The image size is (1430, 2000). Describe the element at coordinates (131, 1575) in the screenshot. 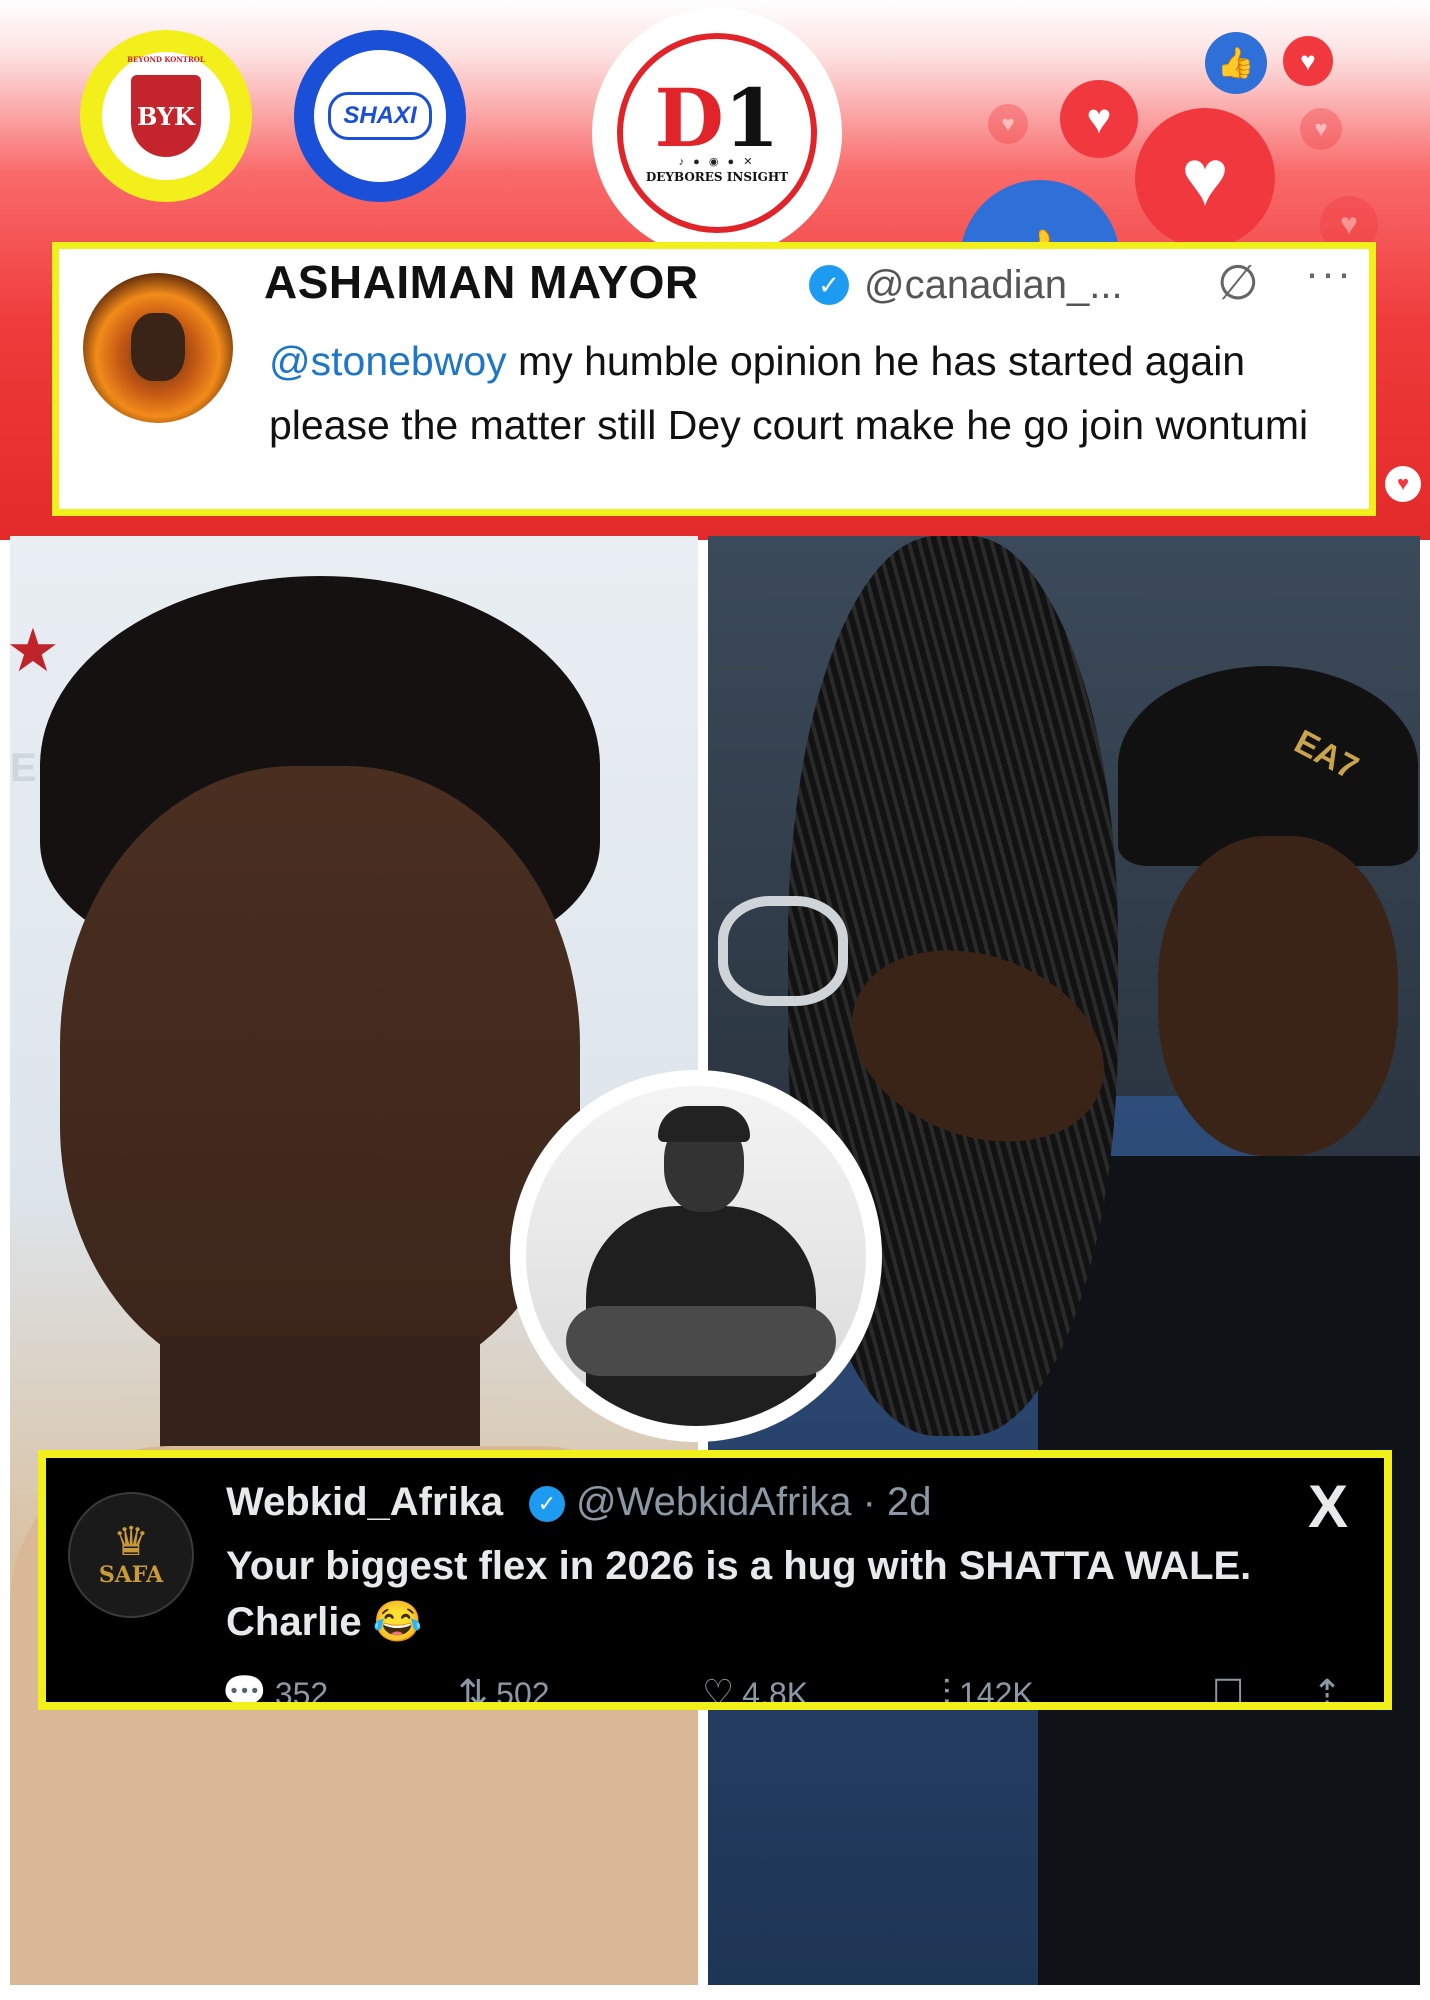

I see `avatar-text: SAFA` at that location.